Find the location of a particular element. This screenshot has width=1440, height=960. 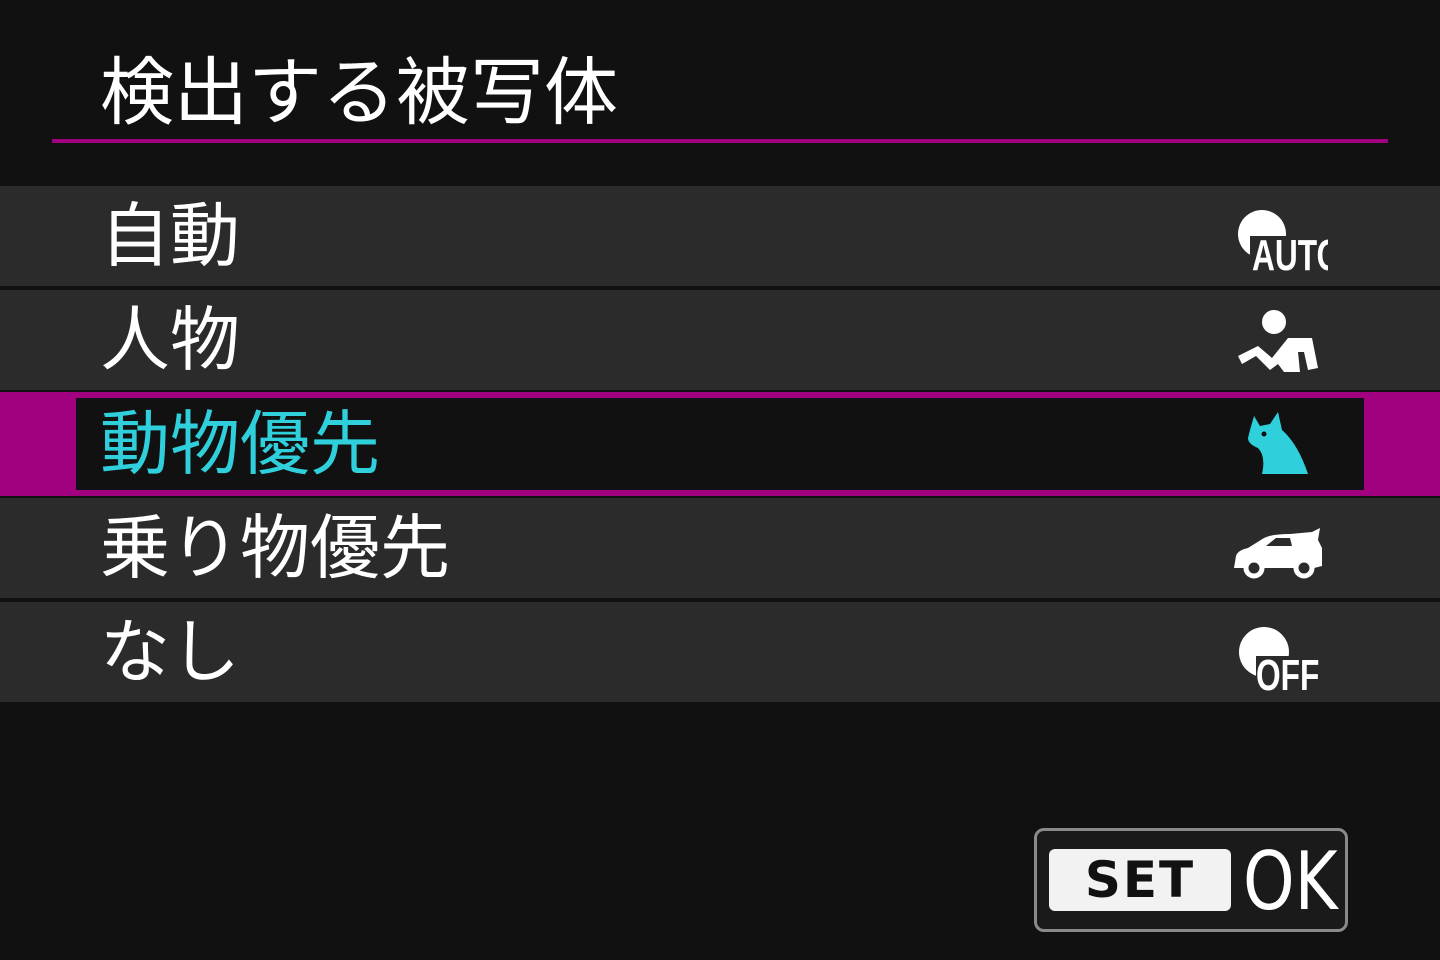

off-icon-text: OFF is located at coordinates (1287, 671).